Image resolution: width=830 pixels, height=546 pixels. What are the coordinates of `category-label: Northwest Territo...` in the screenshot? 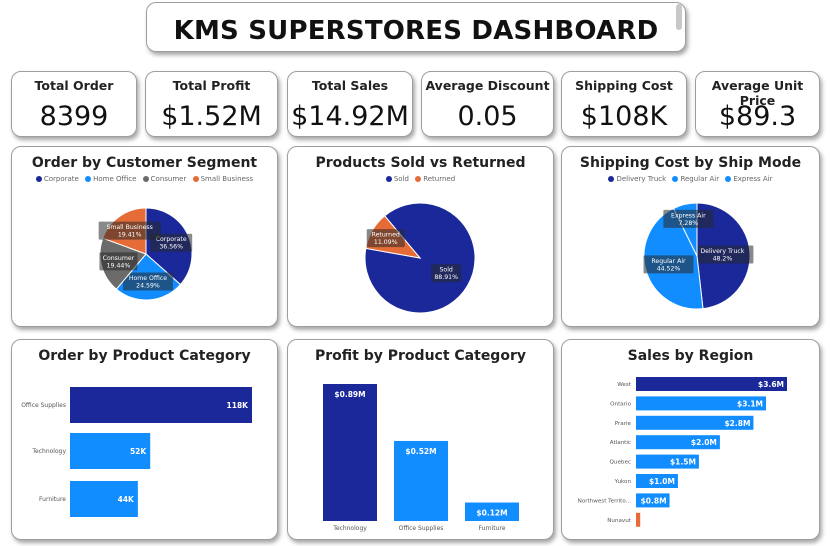 It's located at (605, 501).